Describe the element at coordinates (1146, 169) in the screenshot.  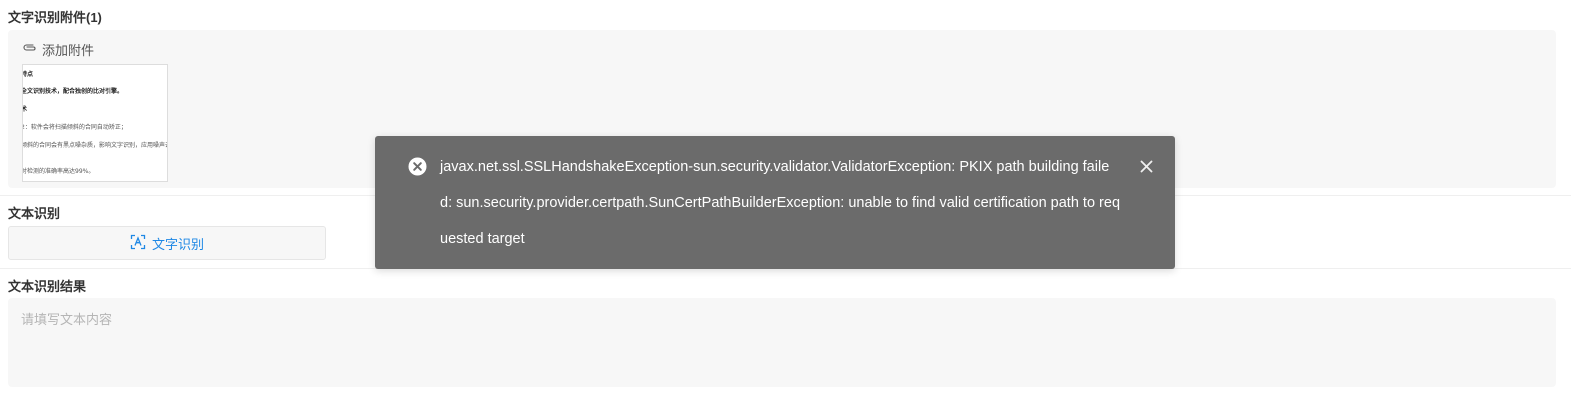
I see `close-icon` at that location.